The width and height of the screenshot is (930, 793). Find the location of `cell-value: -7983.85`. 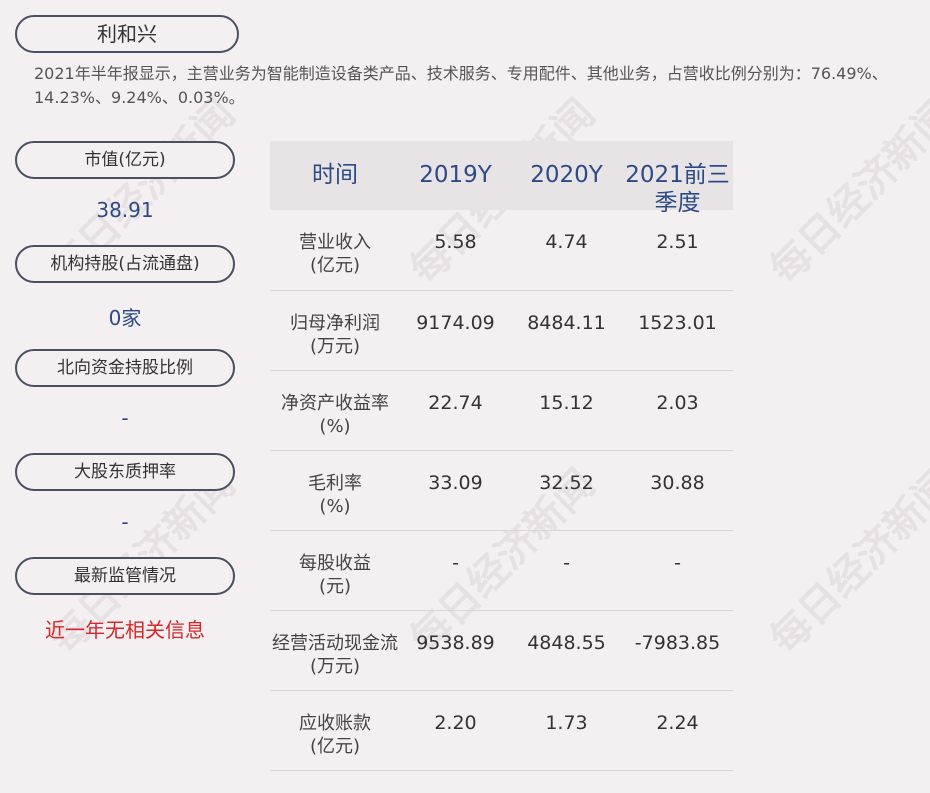

cell-value: -7983.85 is located at coordinates (677, 643).